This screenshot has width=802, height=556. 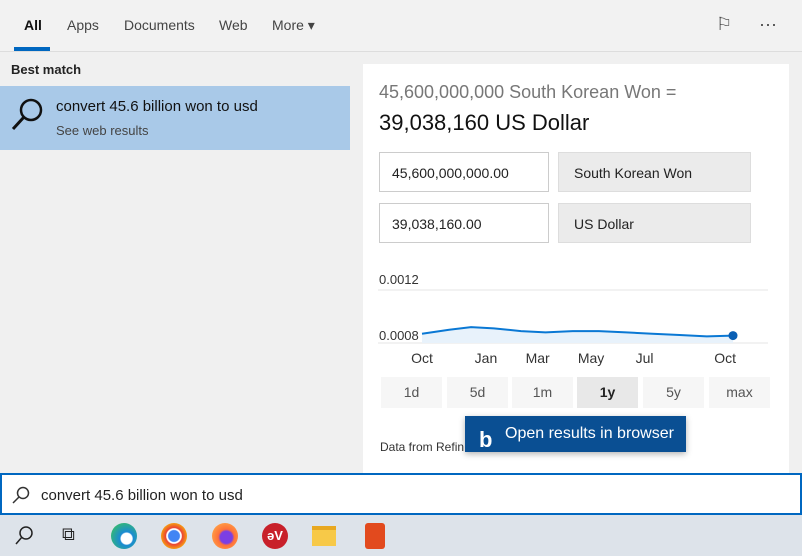 I want to click on to-currency-select: US Dollar, so click(x=654, y=223).